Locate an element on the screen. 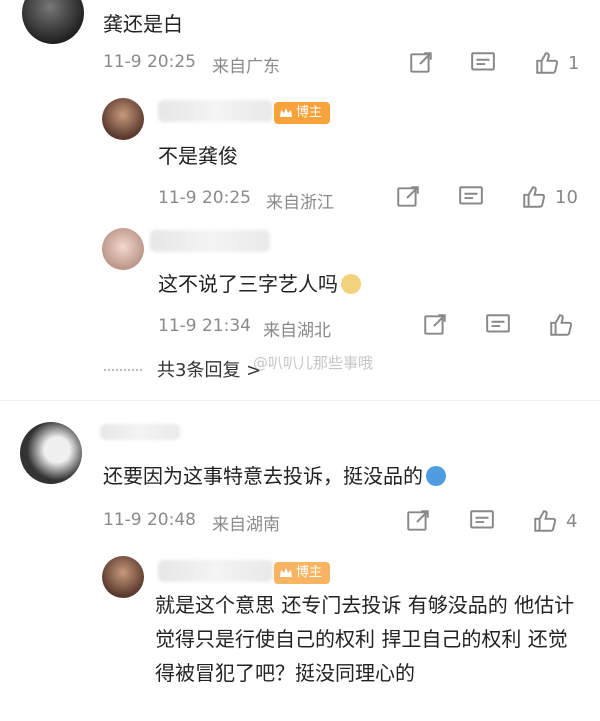  reply-location: 来自湖北 is located at coordinates (297, 331).